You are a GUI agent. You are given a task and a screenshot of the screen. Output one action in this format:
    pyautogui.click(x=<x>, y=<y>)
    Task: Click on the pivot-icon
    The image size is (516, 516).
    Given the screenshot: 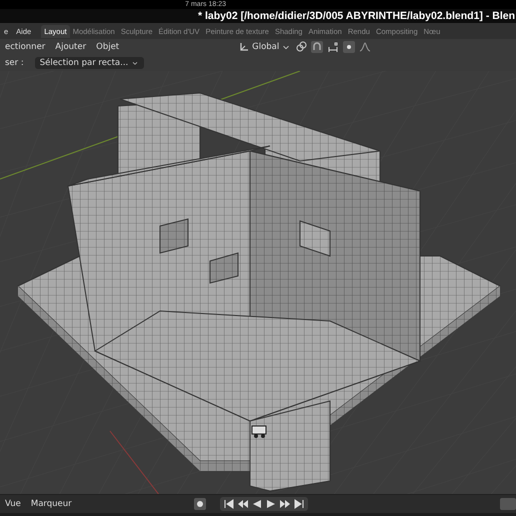 What is the action you would take?
    pyautogui.click(x=301, y=47)
    